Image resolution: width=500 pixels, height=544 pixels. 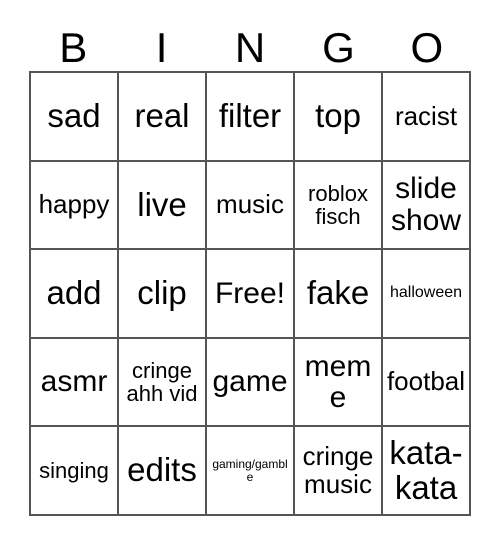 I want to click on bingo-cell-label: music, so click(x=250, y=204).